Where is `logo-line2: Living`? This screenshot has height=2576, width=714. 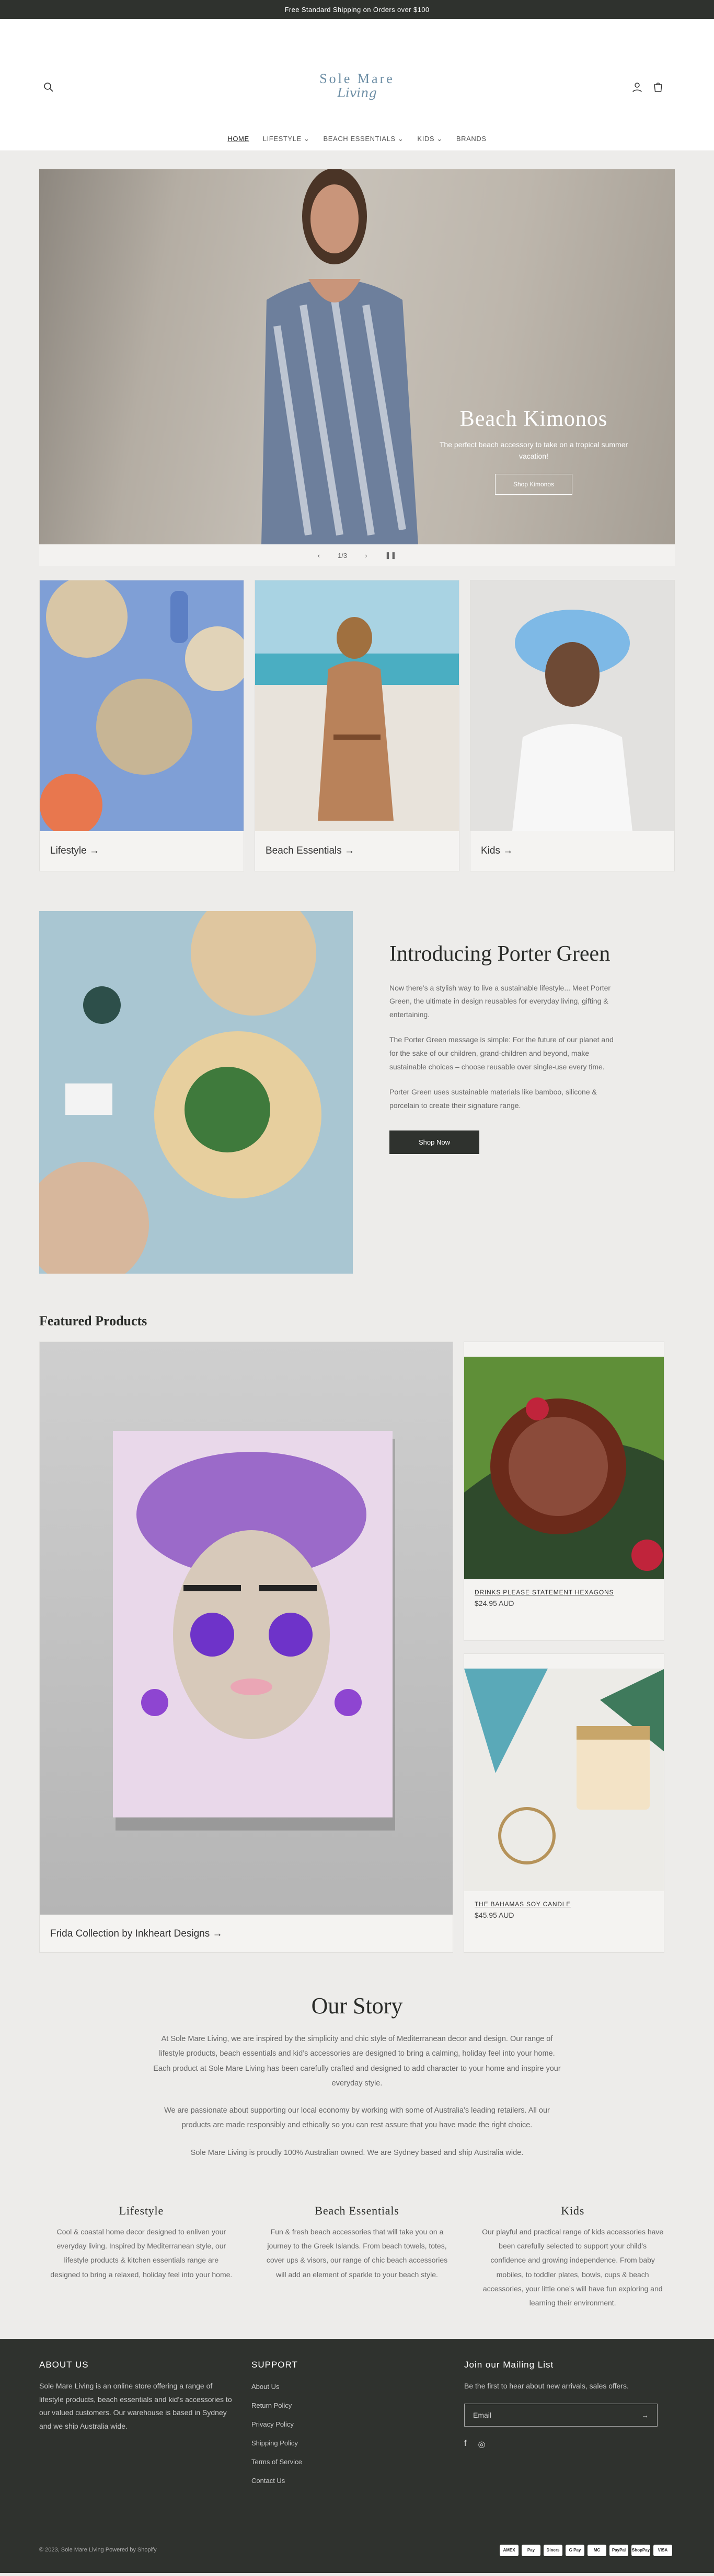
logo-line2: Living is located at coordinates (357, 93).